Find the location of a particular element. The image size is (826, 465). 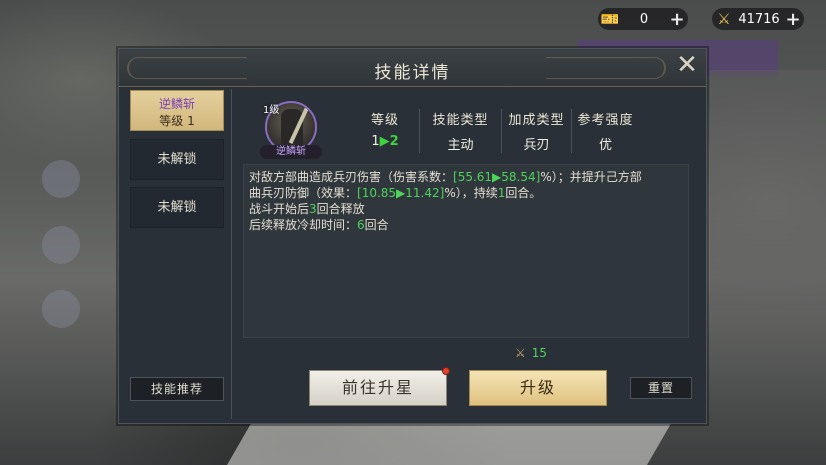

ticket-icon: 🎫 is located at coordinates (610, 19).